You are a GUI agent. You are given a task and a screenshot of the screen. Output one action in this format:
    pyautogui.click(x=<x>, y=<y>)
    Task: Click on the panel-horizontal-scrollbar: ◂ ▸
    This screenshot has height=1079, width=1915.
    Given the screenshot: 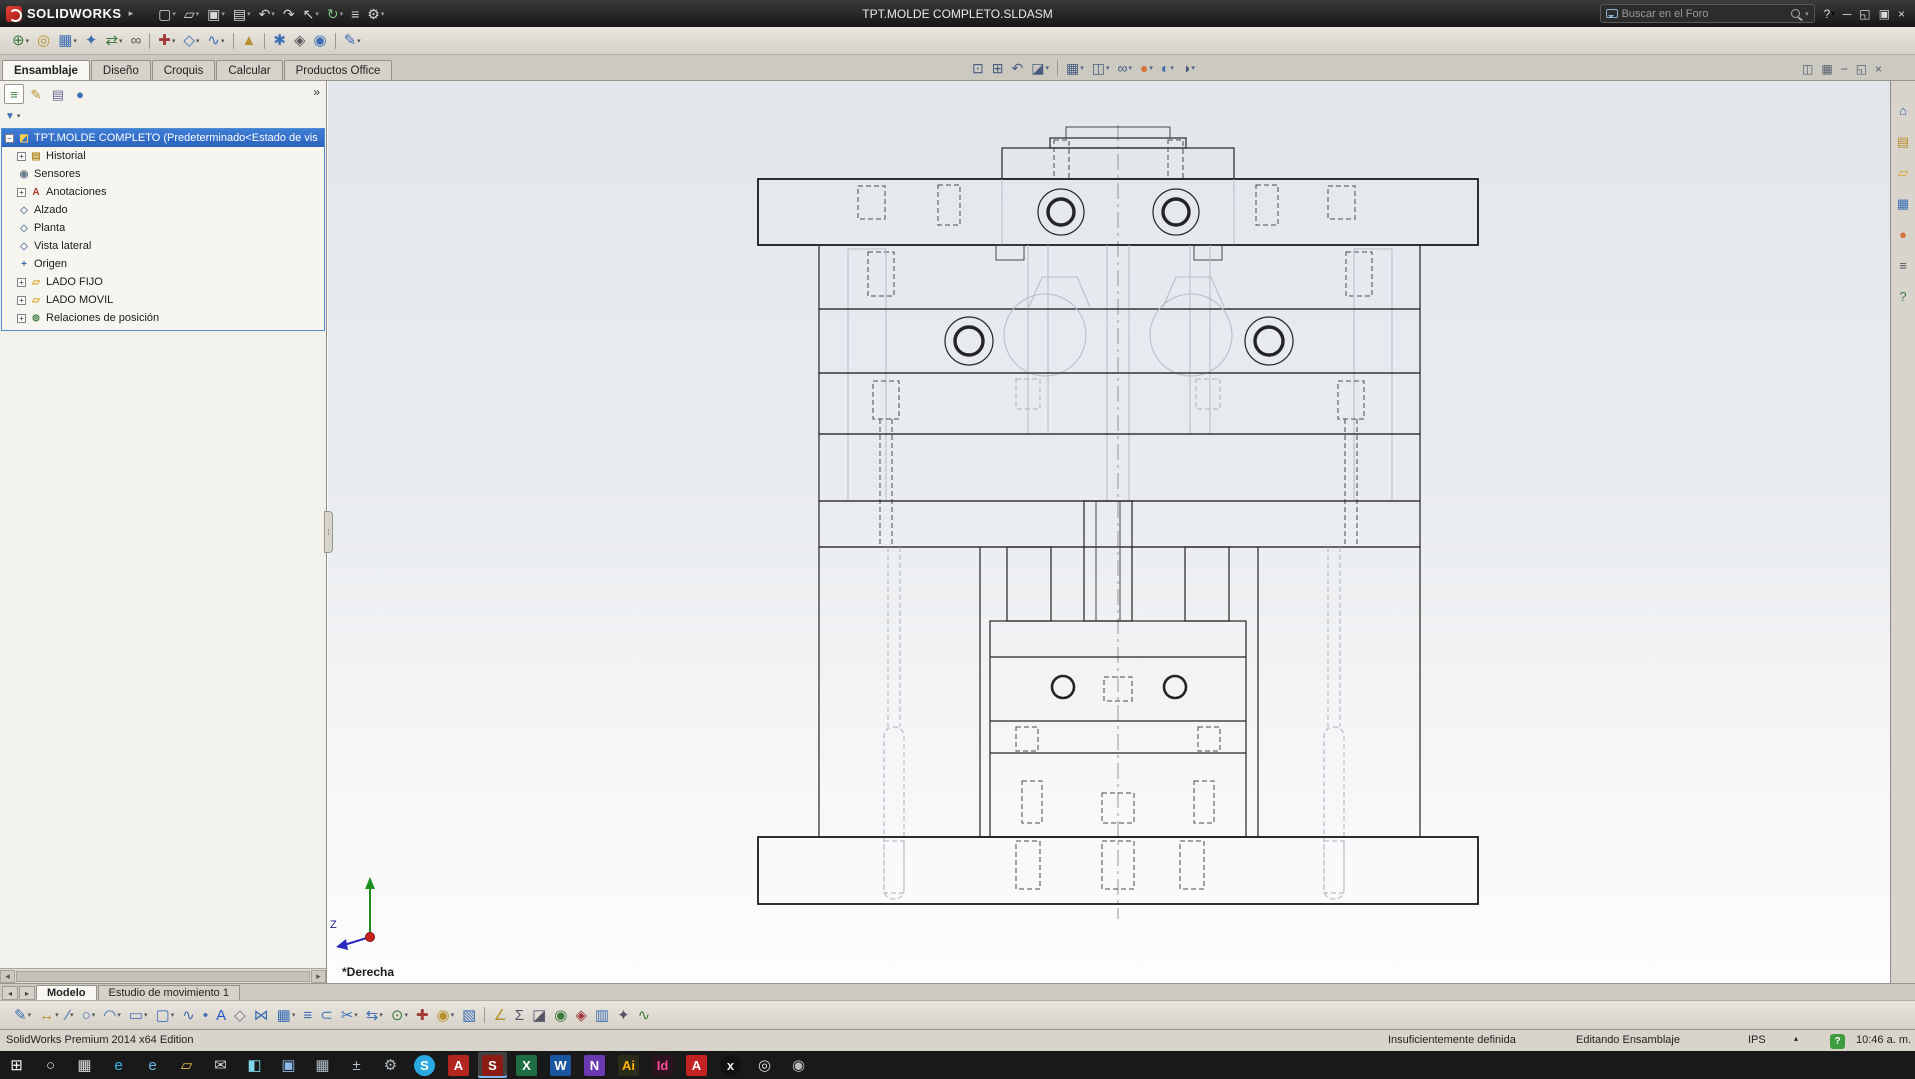 What is the action you would take?
    pyautogui.click(x=163, y=975)
    